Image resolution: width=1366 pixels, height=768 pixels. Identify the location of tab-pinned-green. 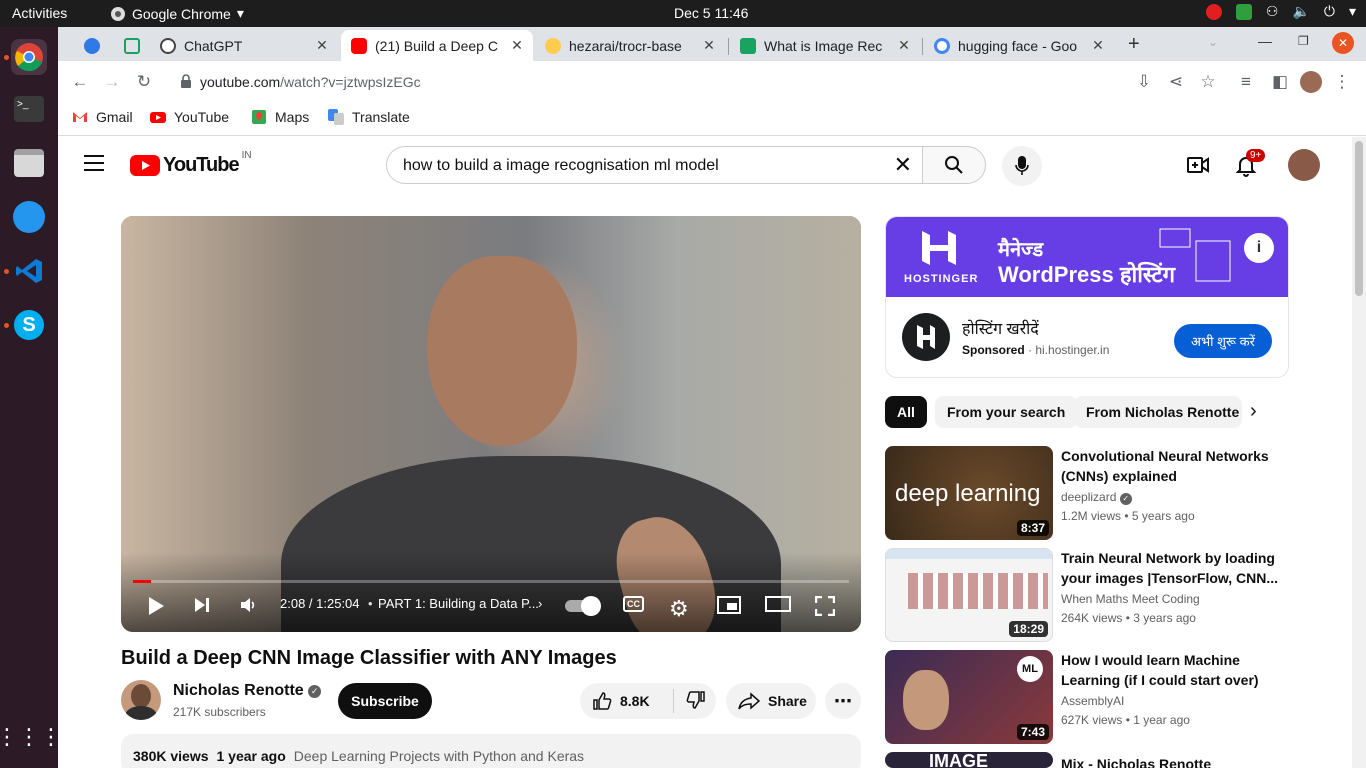
(130, 45).